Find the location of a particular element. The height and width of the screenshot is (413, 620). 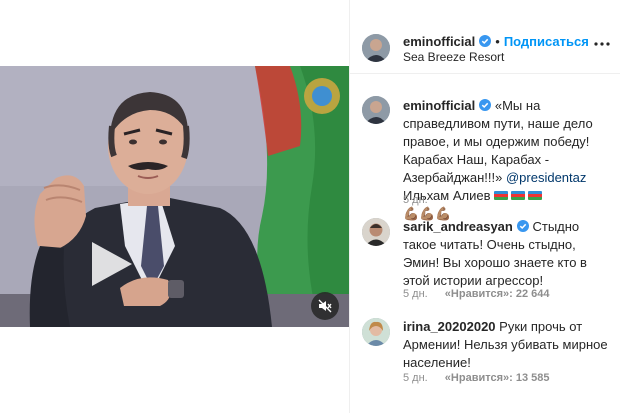

comment-likes: «Нравится»: 13 585 is located at coordinates (497, 378).